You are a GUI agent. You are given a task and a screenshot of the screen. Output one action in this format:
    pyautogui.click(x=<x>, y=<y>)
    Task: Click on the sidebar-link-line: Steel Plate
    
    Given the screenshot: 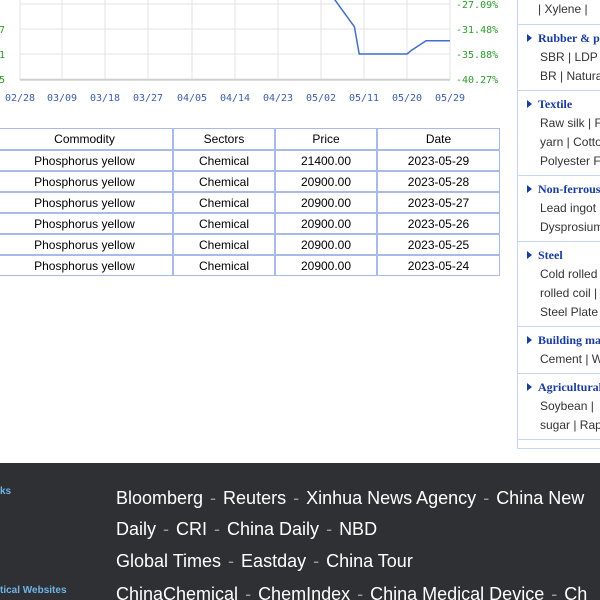 What is the action you would take?
    pyautogui.click(x=559, y=312)
    